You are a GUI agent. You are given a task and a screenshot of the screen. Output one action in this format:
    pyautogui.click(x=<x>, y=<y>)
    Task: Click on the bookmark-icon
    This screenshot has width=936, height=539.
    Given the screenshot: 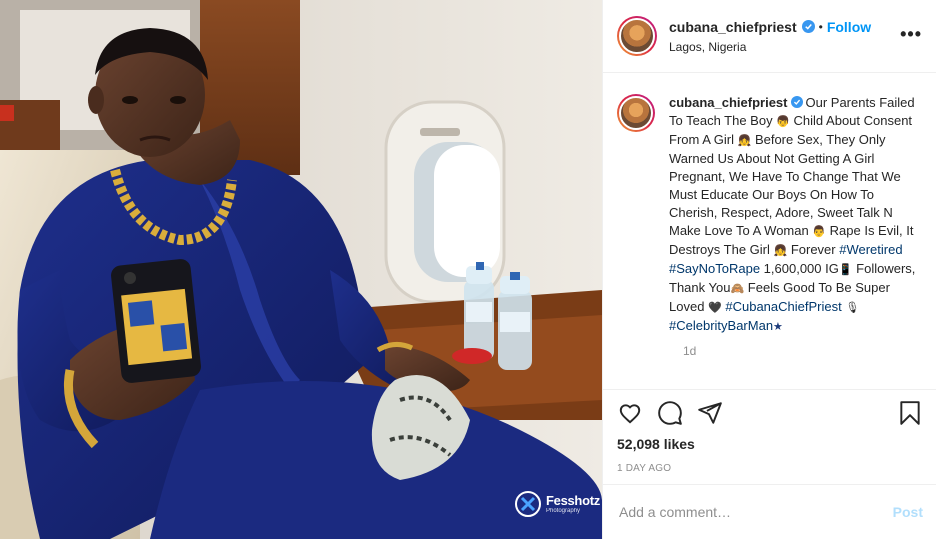 What is the action you would take?
    pyautogui.click(x=910, y=413)
    